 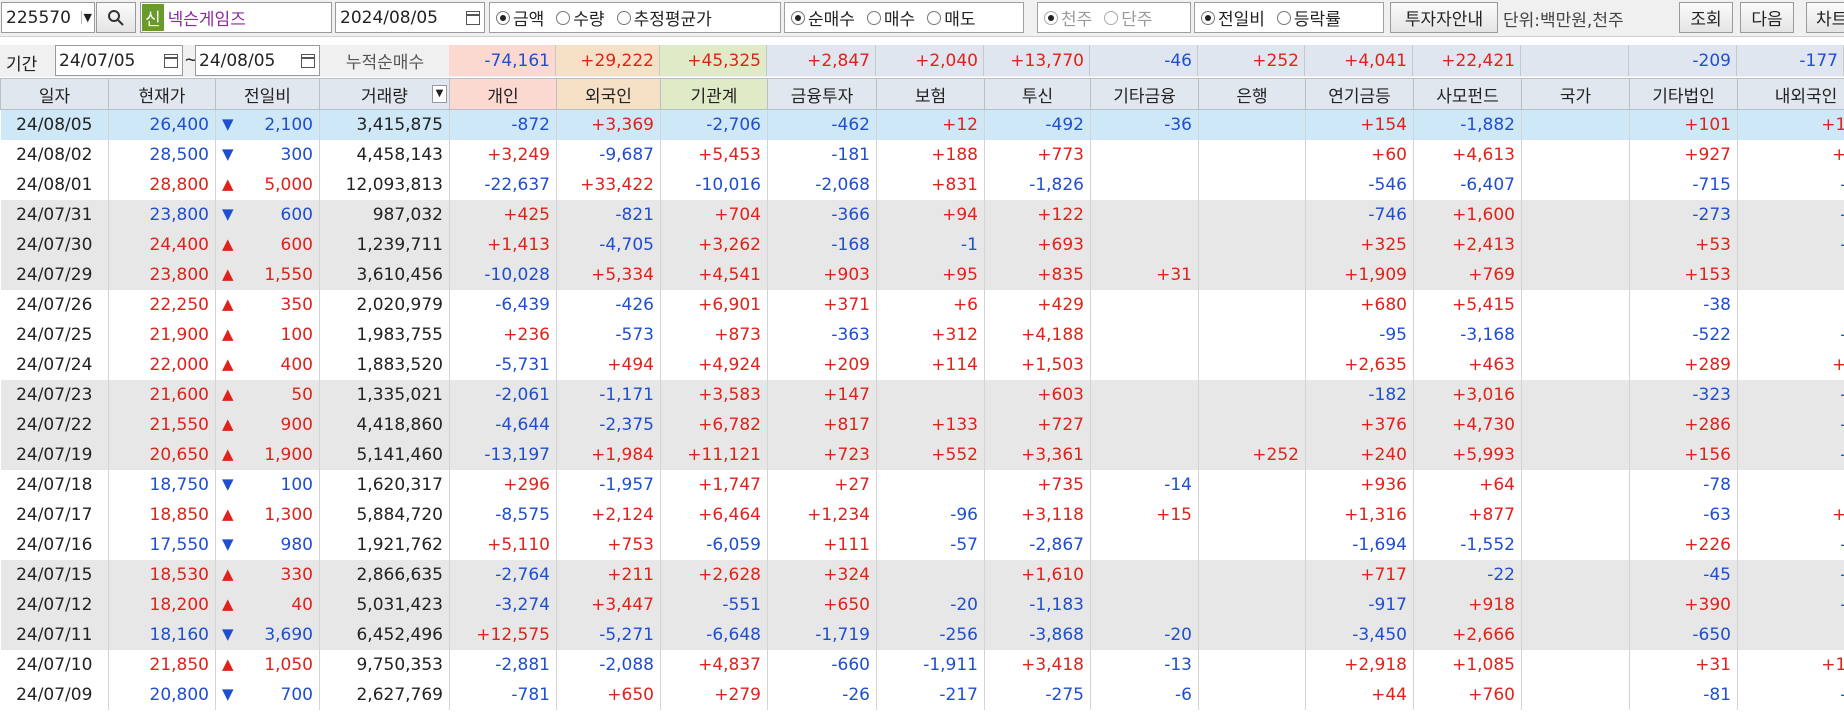 What do you see at coordinates (822, 634) in the screenshot?
I see `cell-investor-3: -1,719` at bounding box center [822, 634].